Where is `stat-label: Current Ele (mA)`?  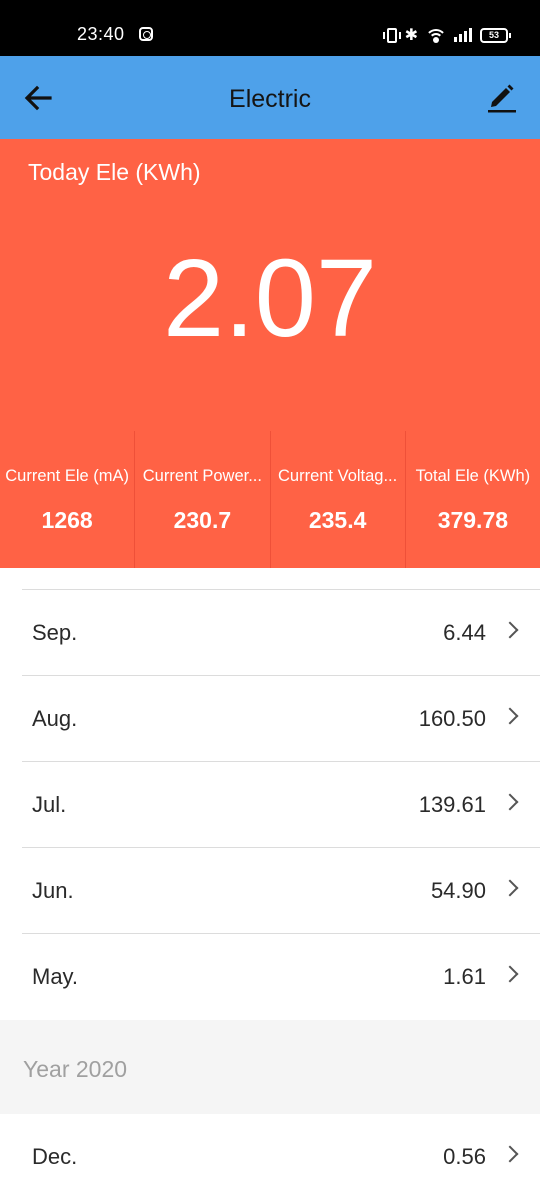 stat-label: Current Ele (mA) is located at coordinates (67, 476).